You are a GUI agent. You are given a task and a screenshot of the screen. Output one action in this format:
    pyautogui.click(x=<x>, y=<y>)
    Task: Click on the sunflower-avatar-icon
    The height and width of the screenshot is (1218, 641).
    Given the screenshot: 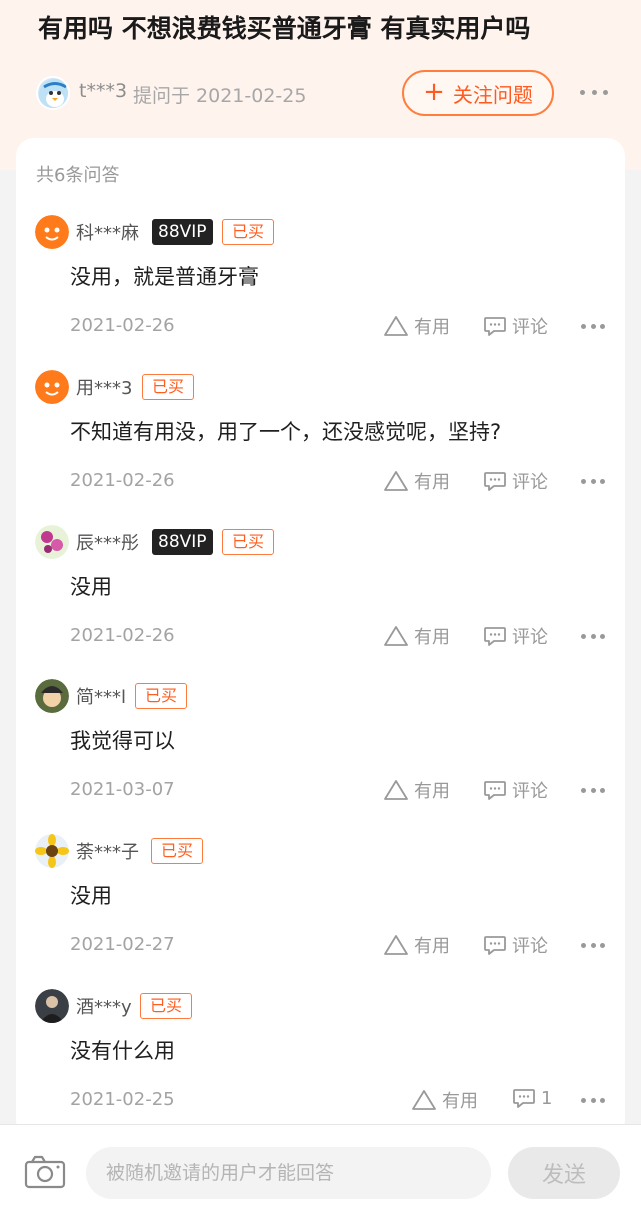 What is the action you would take?
    pyautogui.click(x=52, y=851)
    